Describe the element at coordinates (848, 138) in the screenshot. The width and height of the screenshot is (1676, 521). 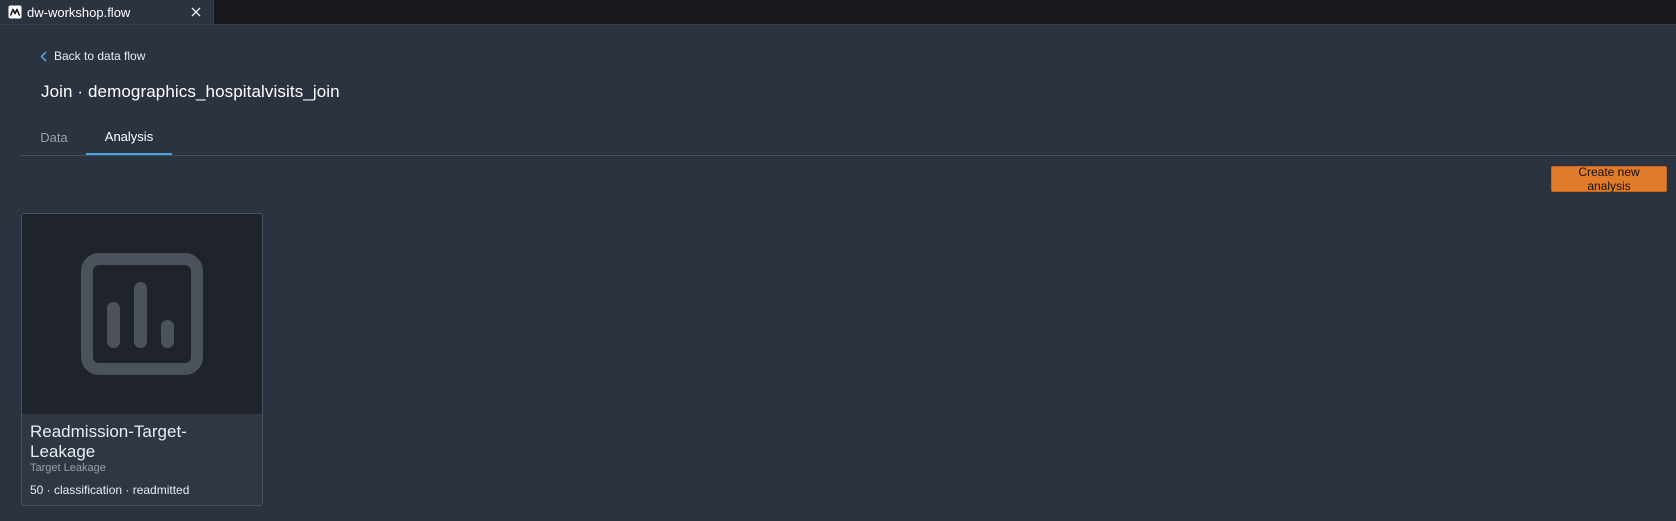
I see `view-tabs: Data Analysis` at that location.